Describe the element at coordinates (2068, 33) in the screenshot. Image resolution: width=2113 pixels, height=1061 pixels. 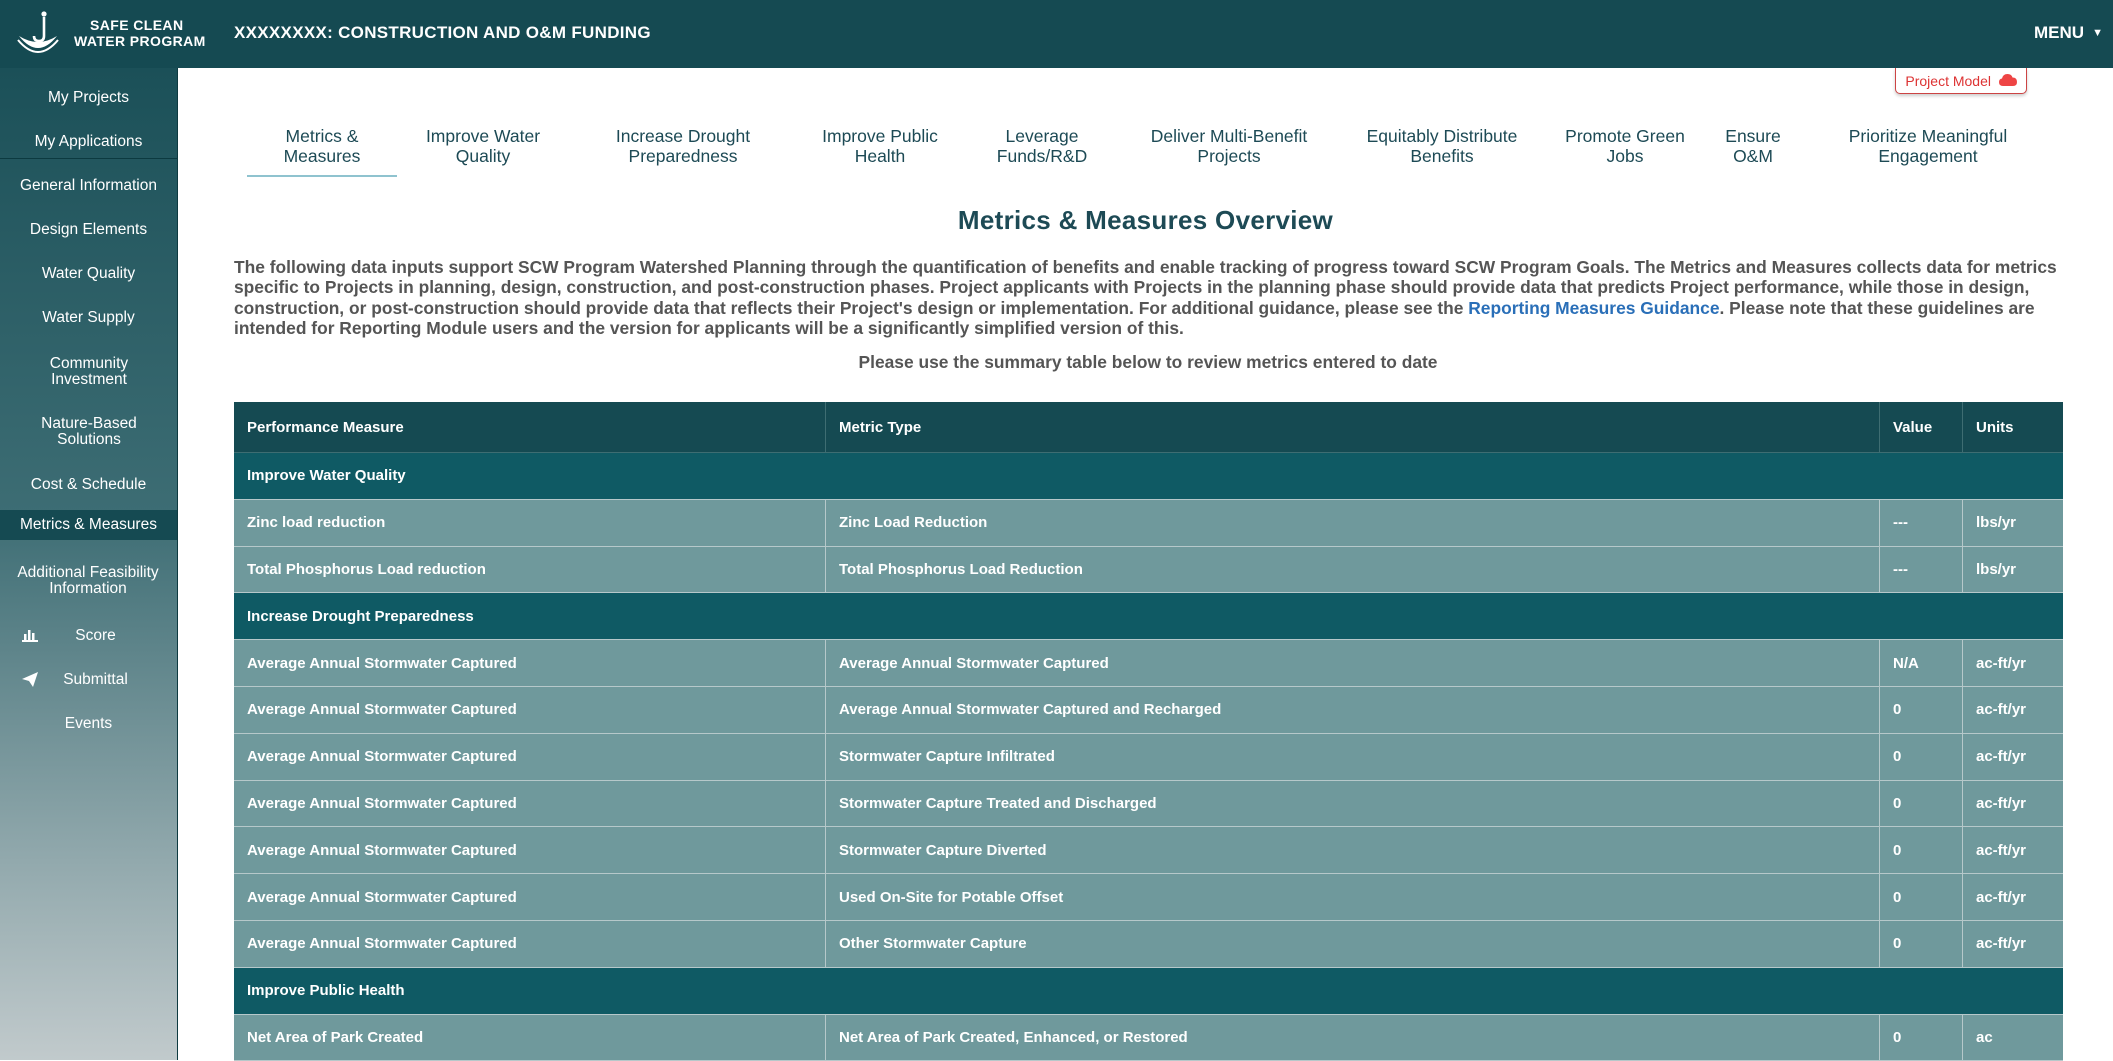
I see `menu-button: MENU ▼` at that location.